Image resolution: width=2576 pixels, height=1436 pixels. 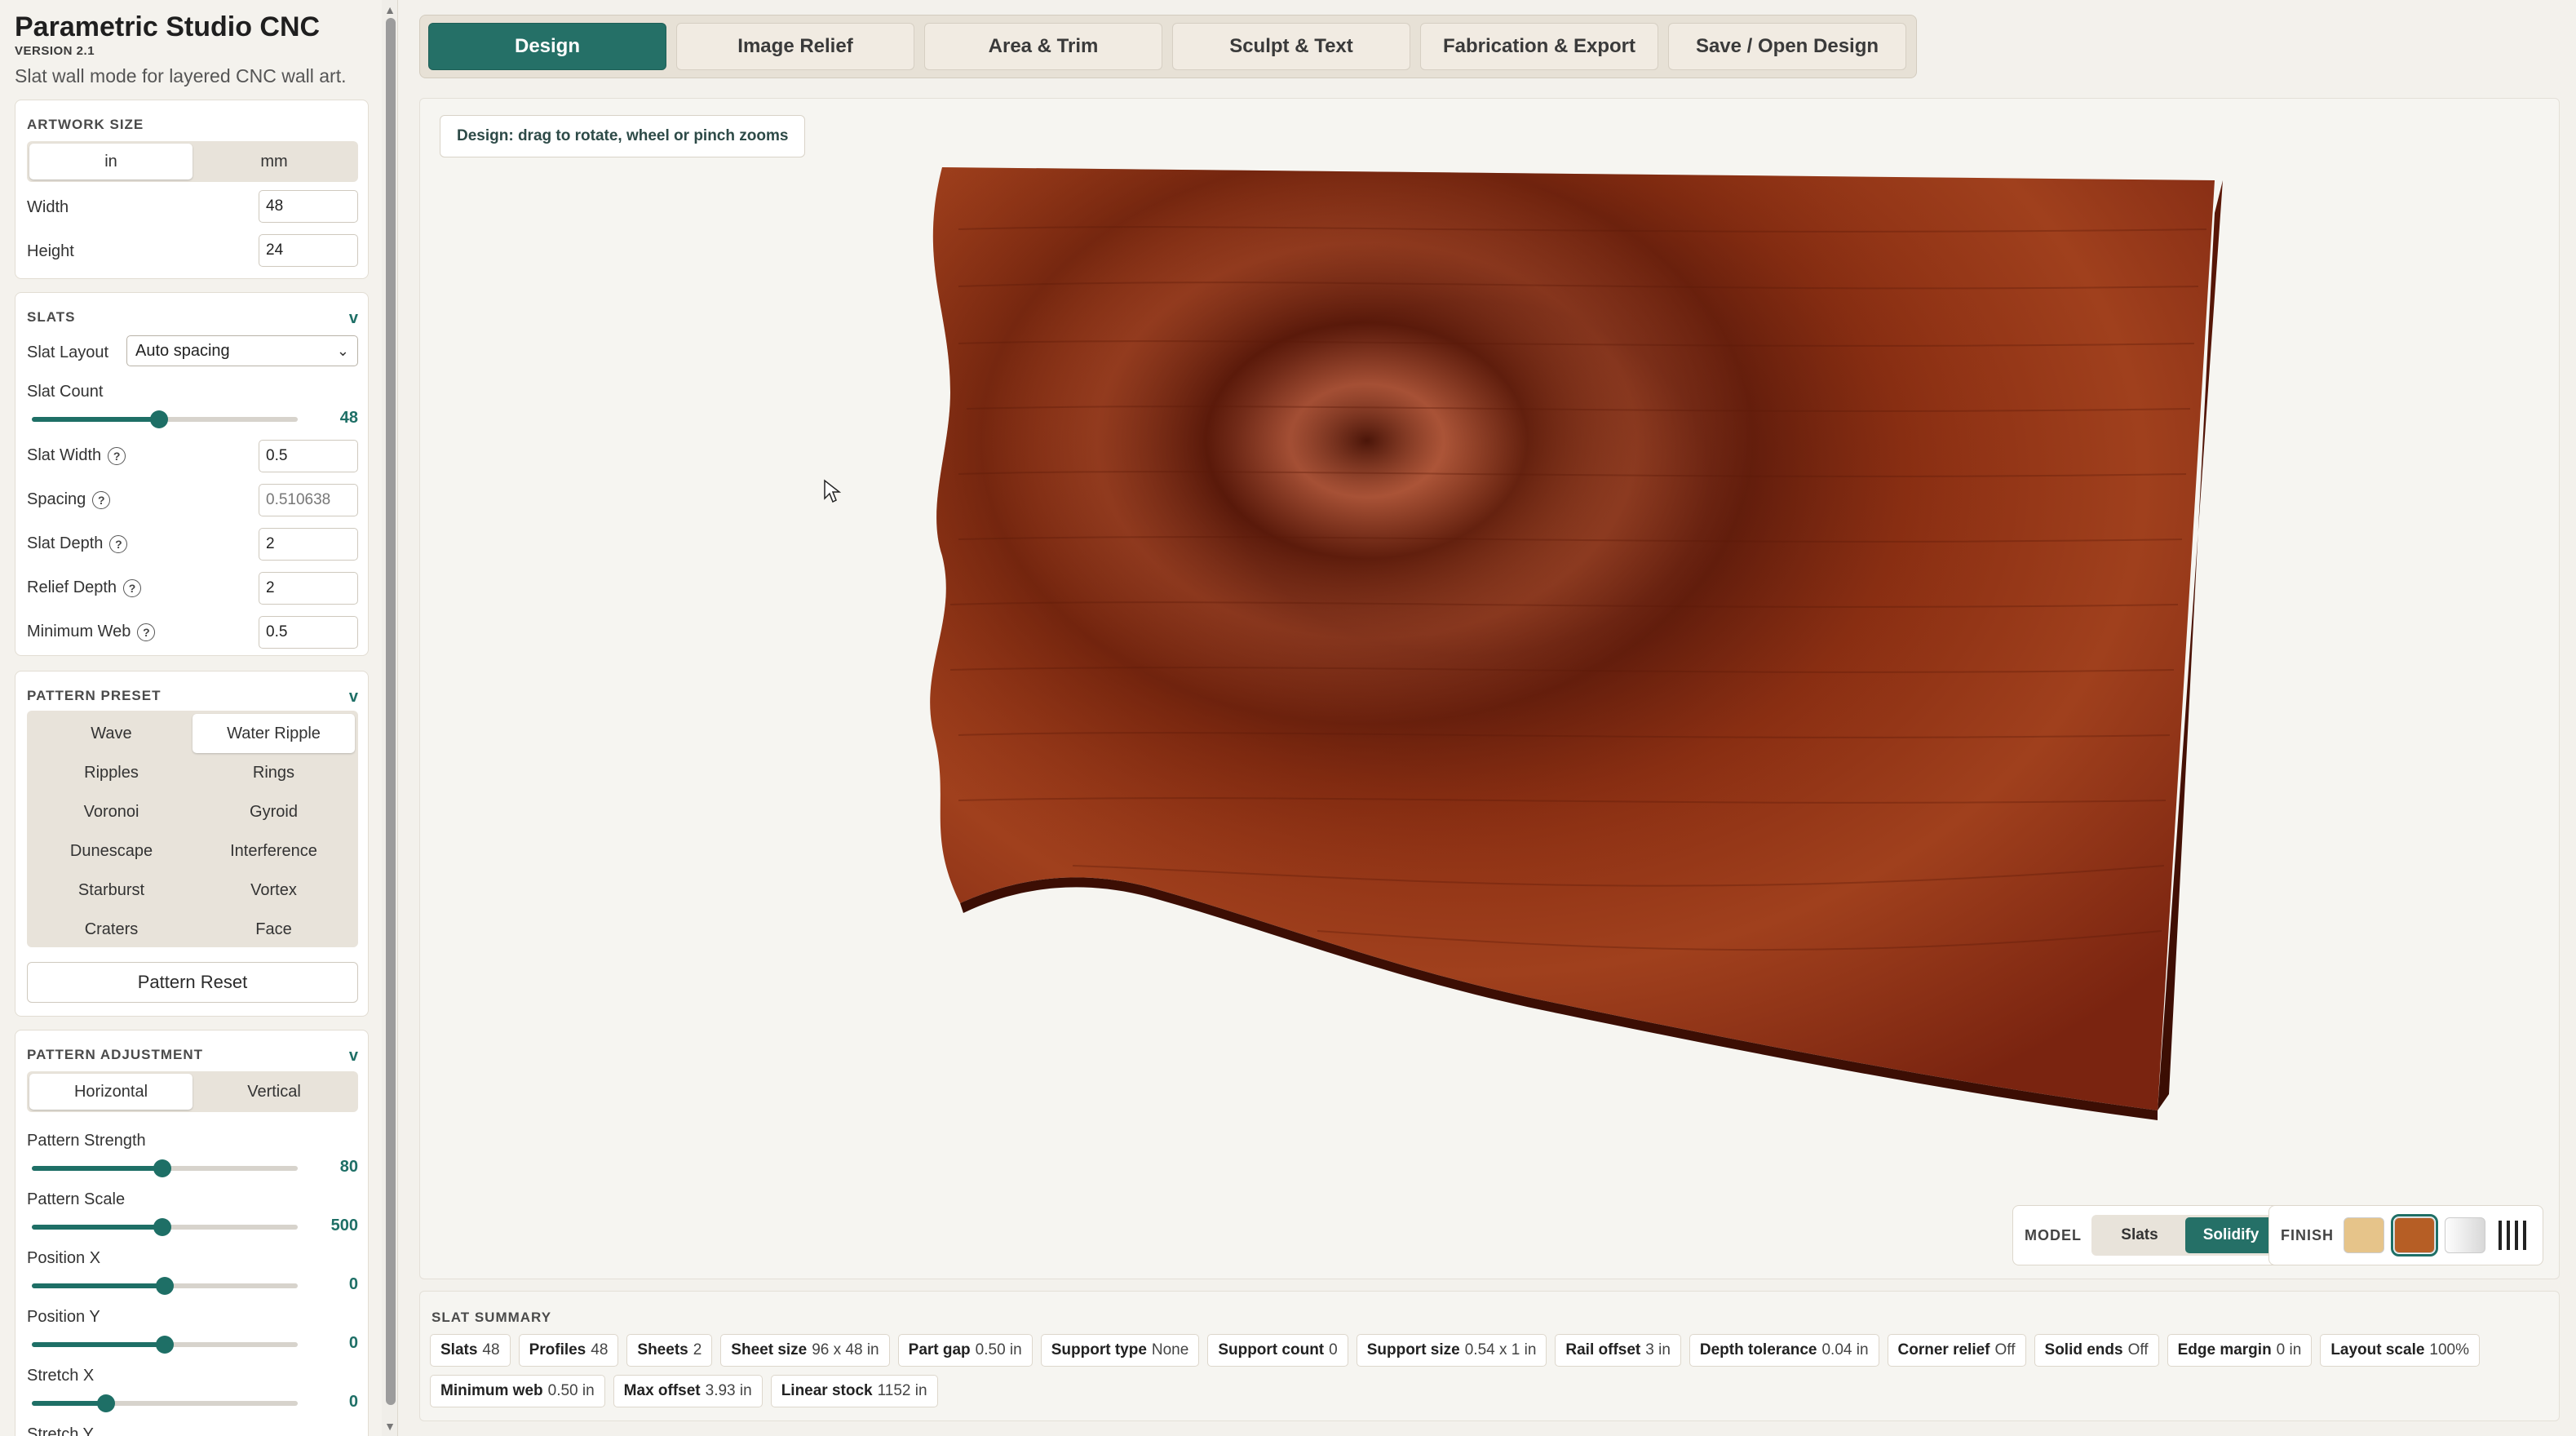 I want to click on preset-option: Ripples, so click(x=111, y=772).